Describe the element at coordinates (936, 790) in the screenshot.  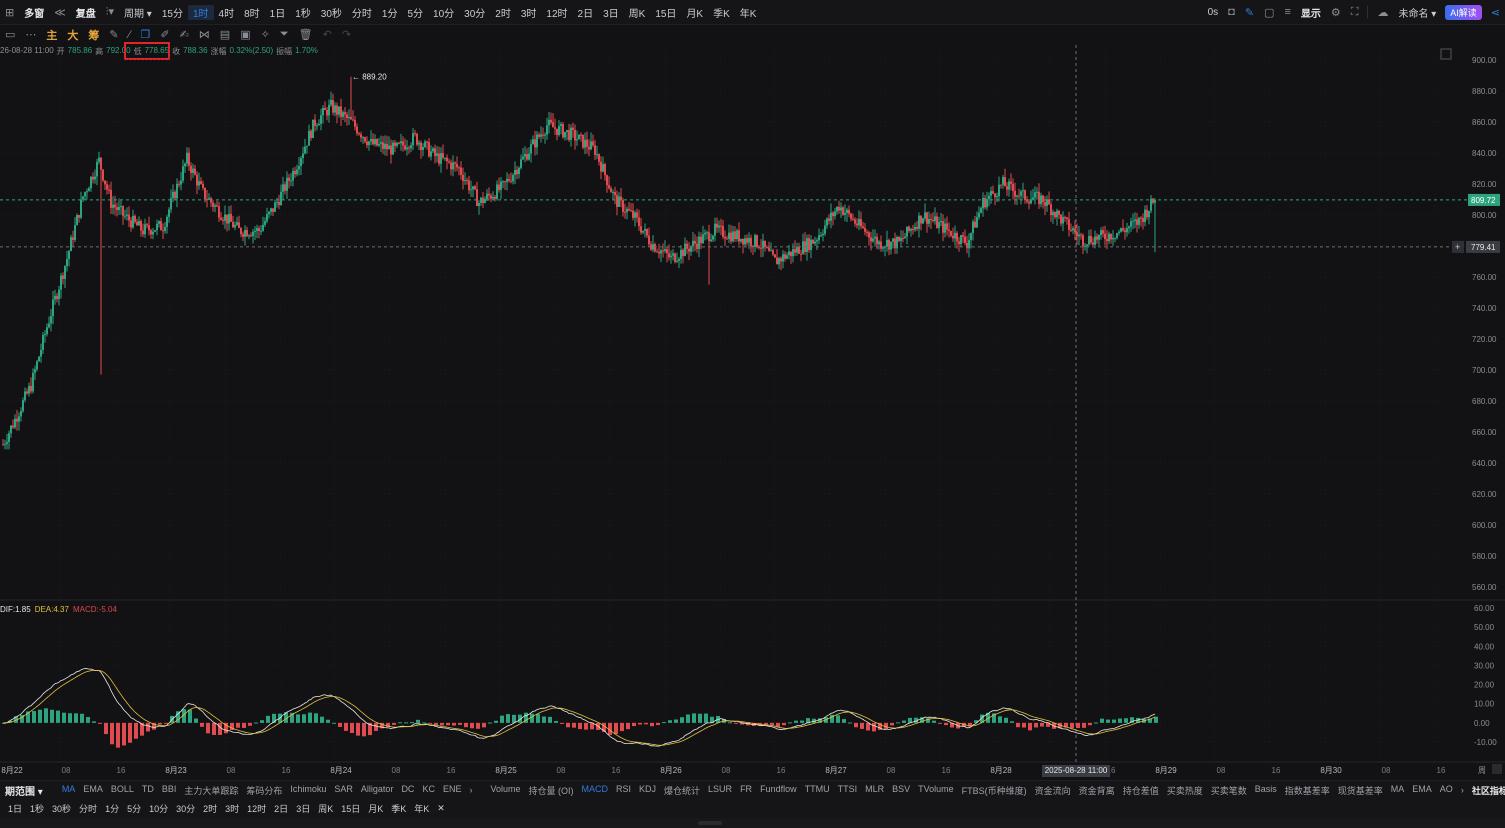
I see `sub-indicator-13: TVolume` at that location.